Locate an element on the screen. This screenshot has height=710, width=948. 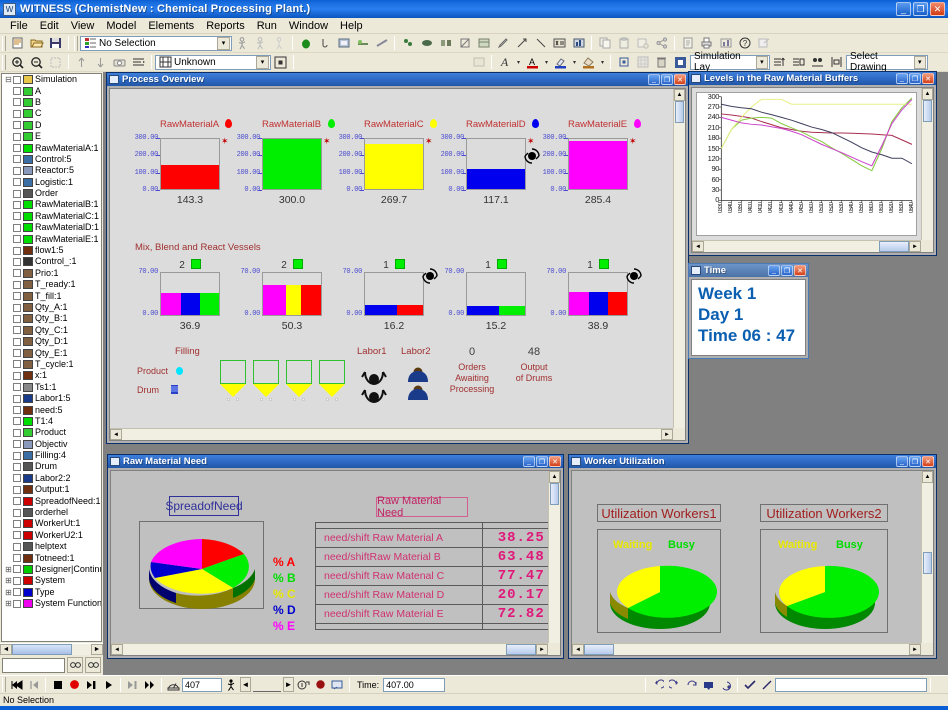
tree-item-drum: Drum is located at coordinates (51, 466).